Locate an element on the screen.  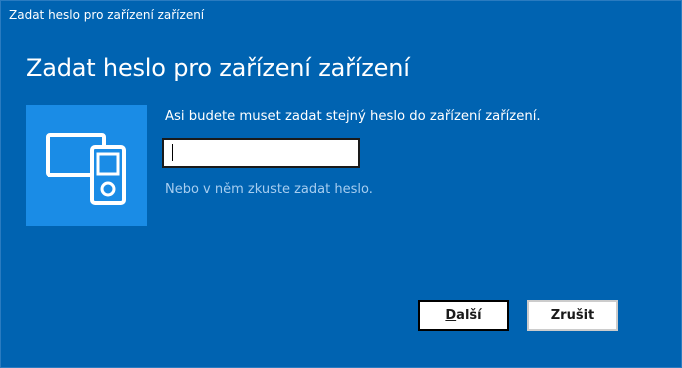
device-tile is located at coordinates (86, 165).